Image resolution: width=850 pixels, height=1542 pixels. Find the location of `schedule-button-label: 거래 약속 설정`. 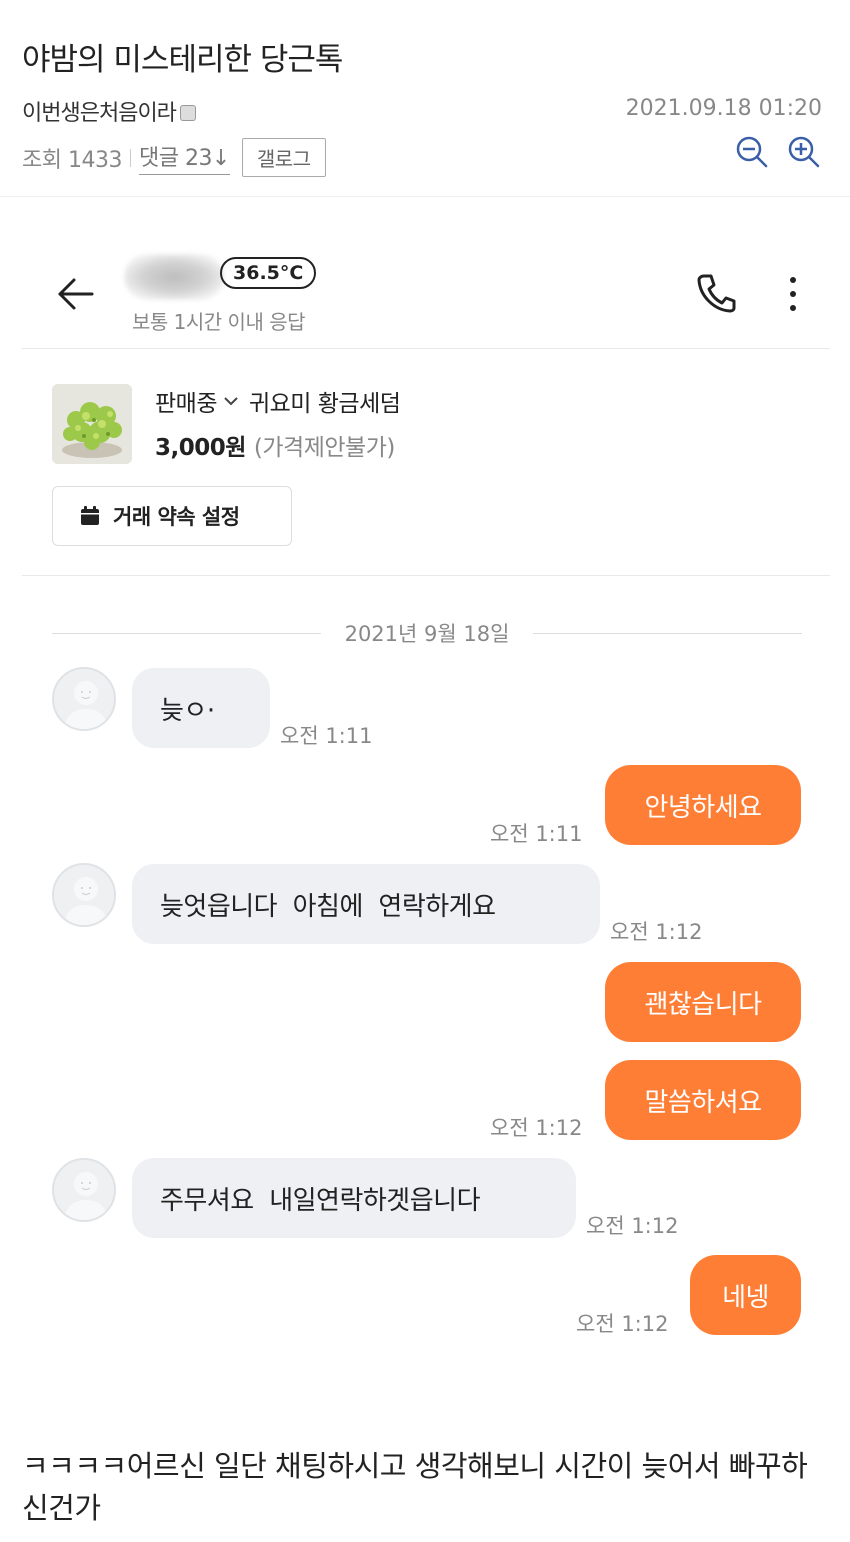

schedule-button-label: 거래 약속 설정 is located at coordinates (176, 517).